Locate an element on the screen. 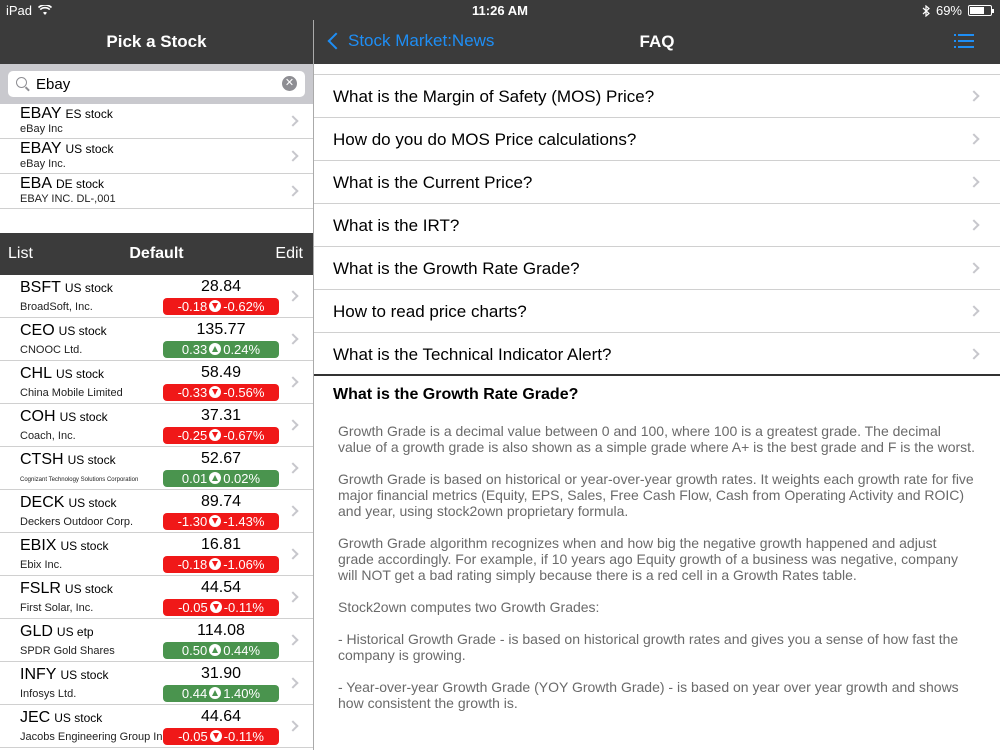 This screenshot has width=1000, height=750. edit-button: Edit is located at coordinates (289, 254).